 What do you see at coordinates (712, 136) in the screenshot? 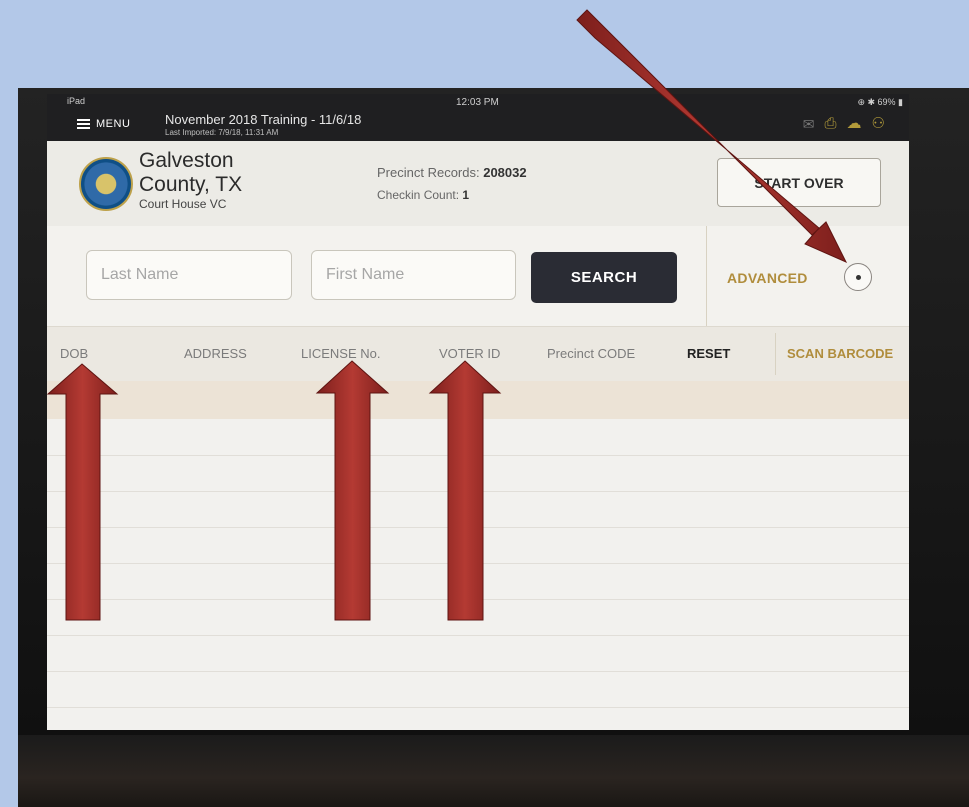
I see `arrow-pointing-advanced` at bounding box center [712, 136].